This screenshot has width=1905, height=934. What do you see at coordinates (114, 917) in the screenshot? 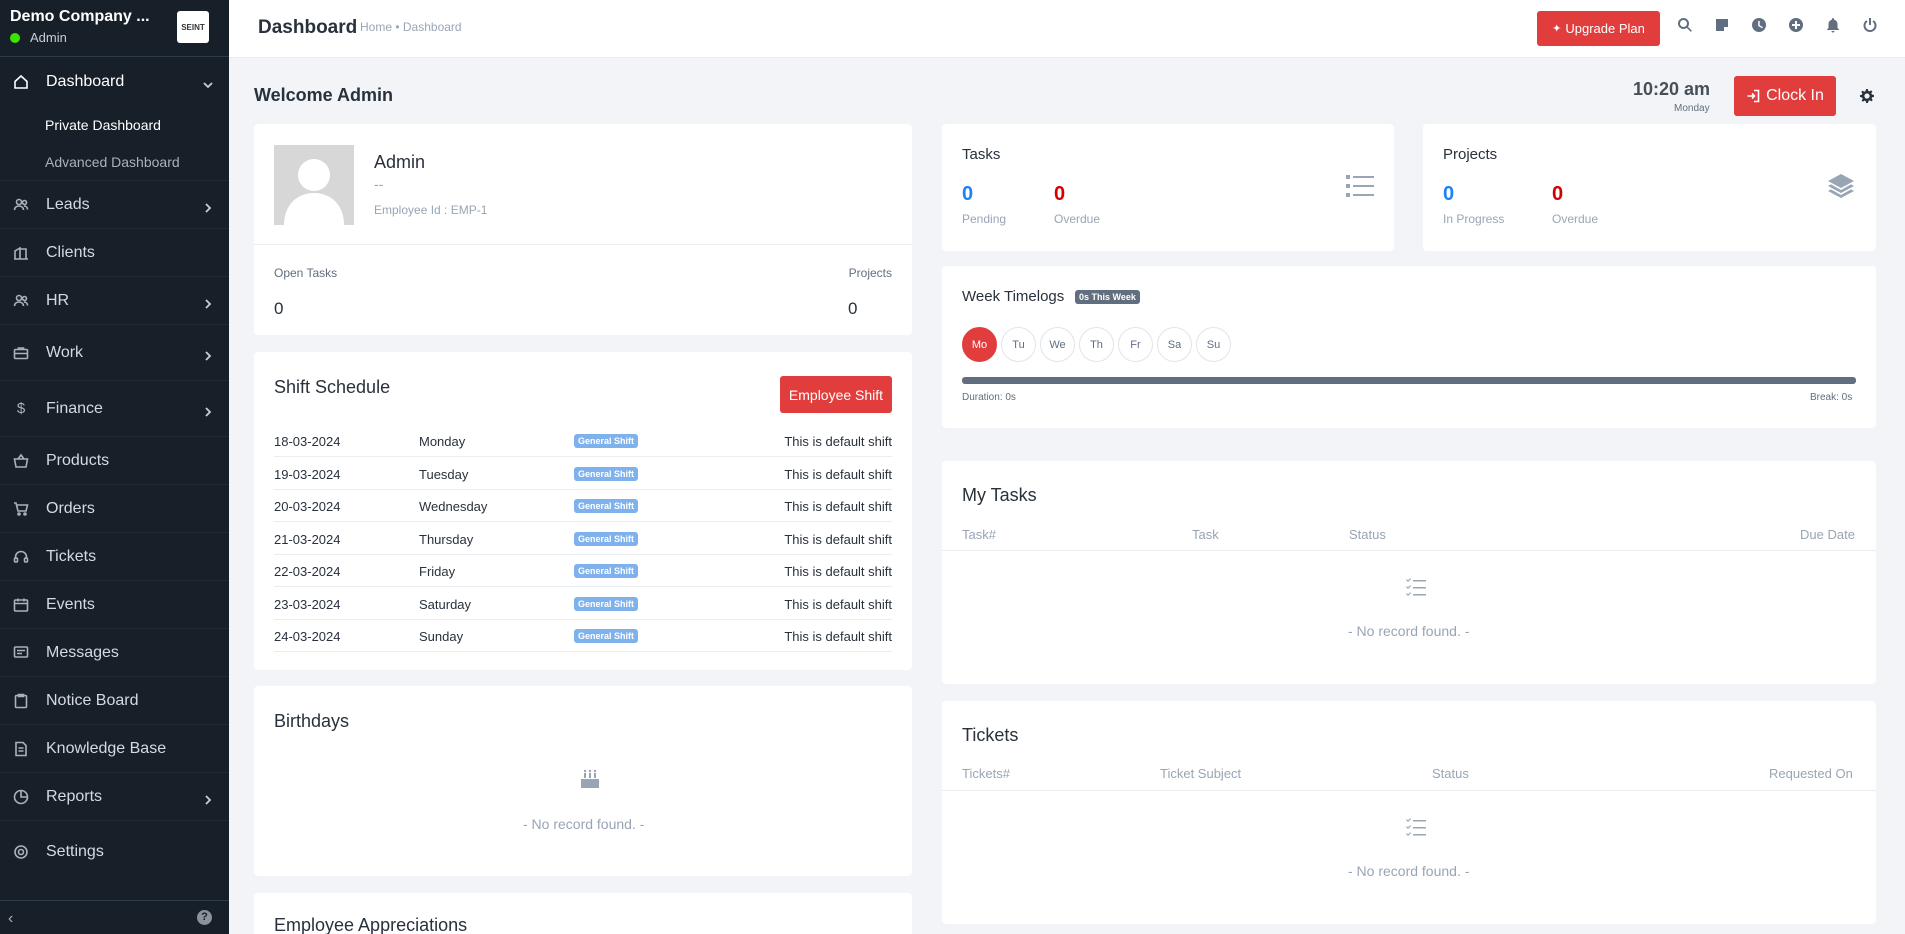
I see `sidebar-footer: ‹ ?` at bounding box center [114, 917].